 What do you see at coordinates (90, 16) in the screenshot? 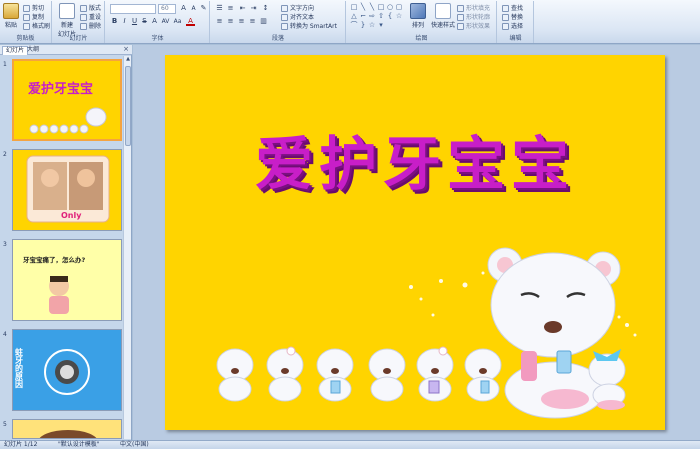
I see `reset-button: 重设` at bounding box center [90, 16].